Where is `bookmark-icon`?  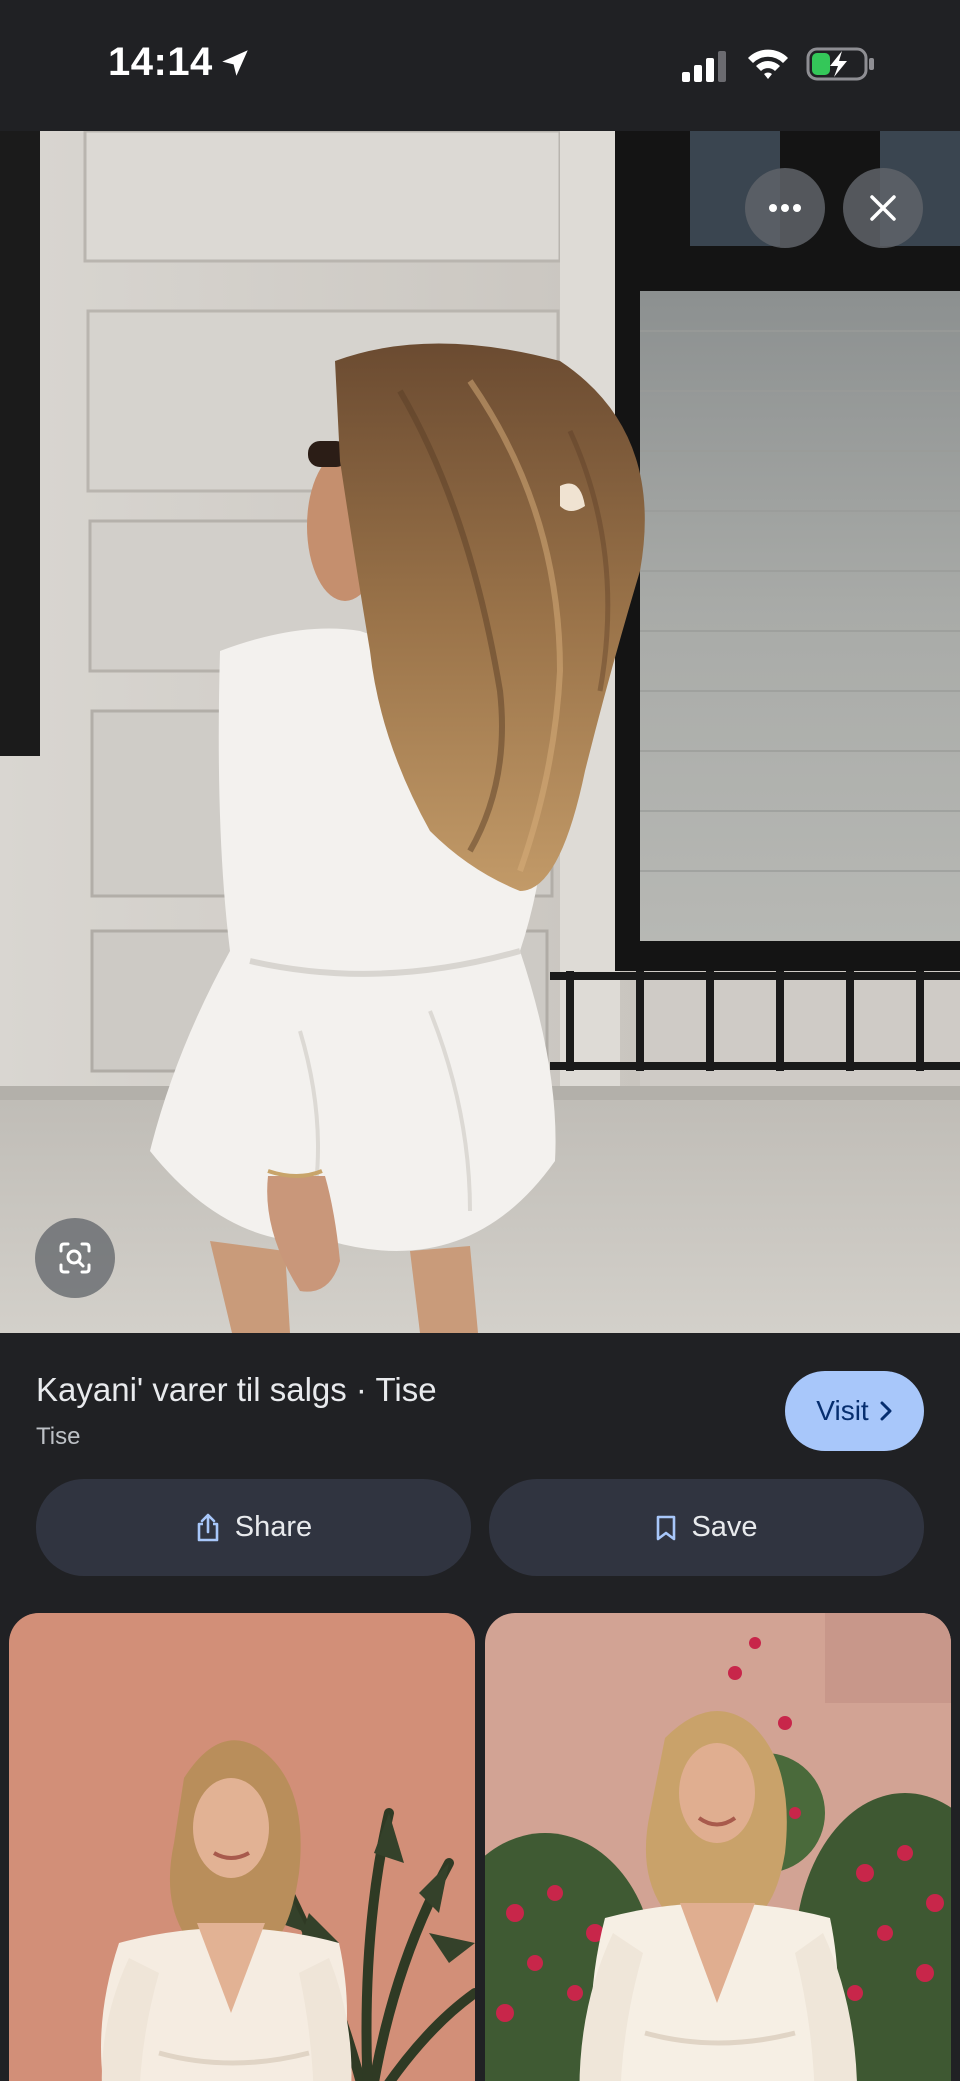
bookmark-icon is located at coordinates (666, 1527).